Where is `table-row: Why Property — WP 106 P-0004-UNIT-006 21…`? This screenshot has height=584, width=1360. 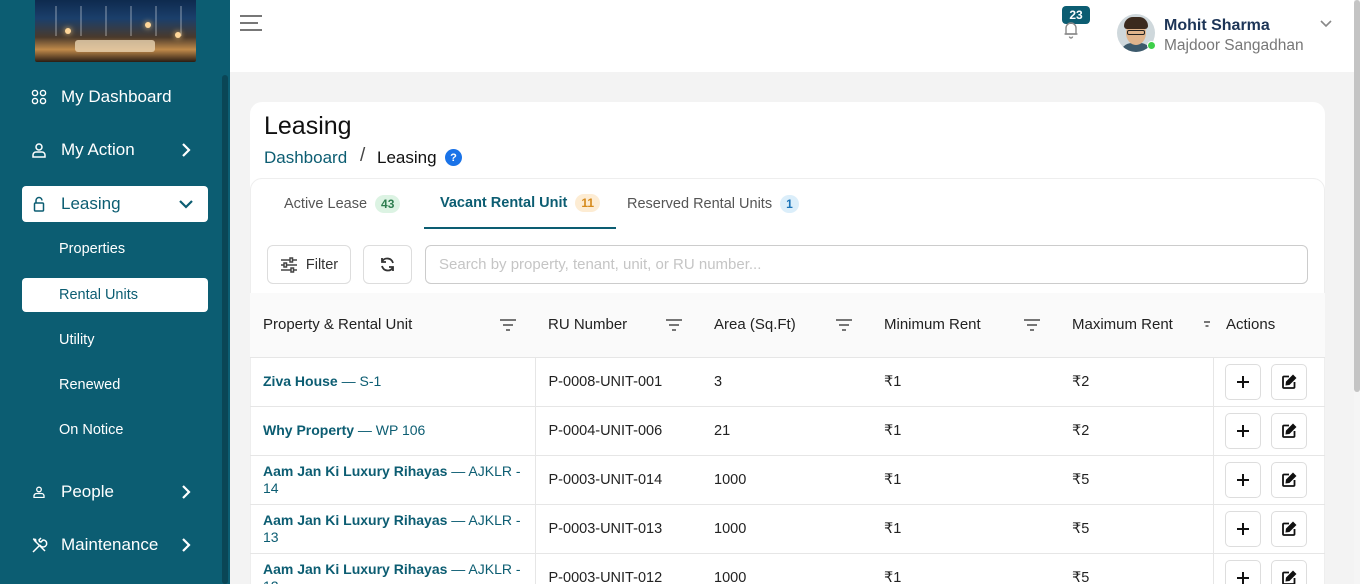 table-row: Why Property — WP 106 P-0004-UNIT-006 21… is located at coordinates (787, 430).